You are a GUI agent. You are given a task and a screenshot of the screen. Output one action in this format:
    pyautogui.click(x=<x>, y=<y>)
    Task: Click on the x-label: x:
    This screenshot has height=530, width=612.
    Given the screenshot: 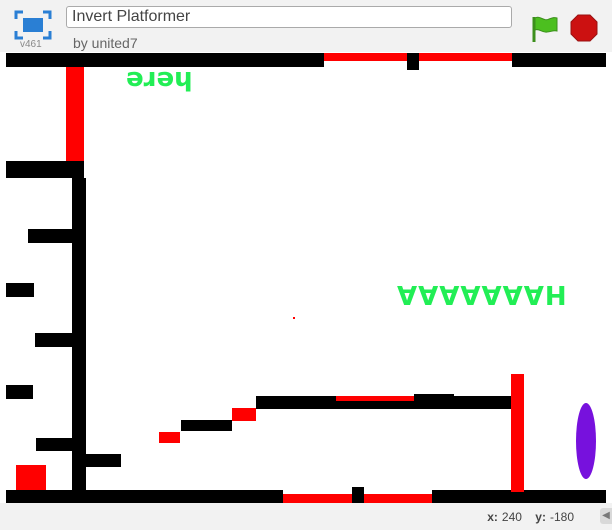 What is the action you would take?
    pyautogui.click(x=492, y=517)
    